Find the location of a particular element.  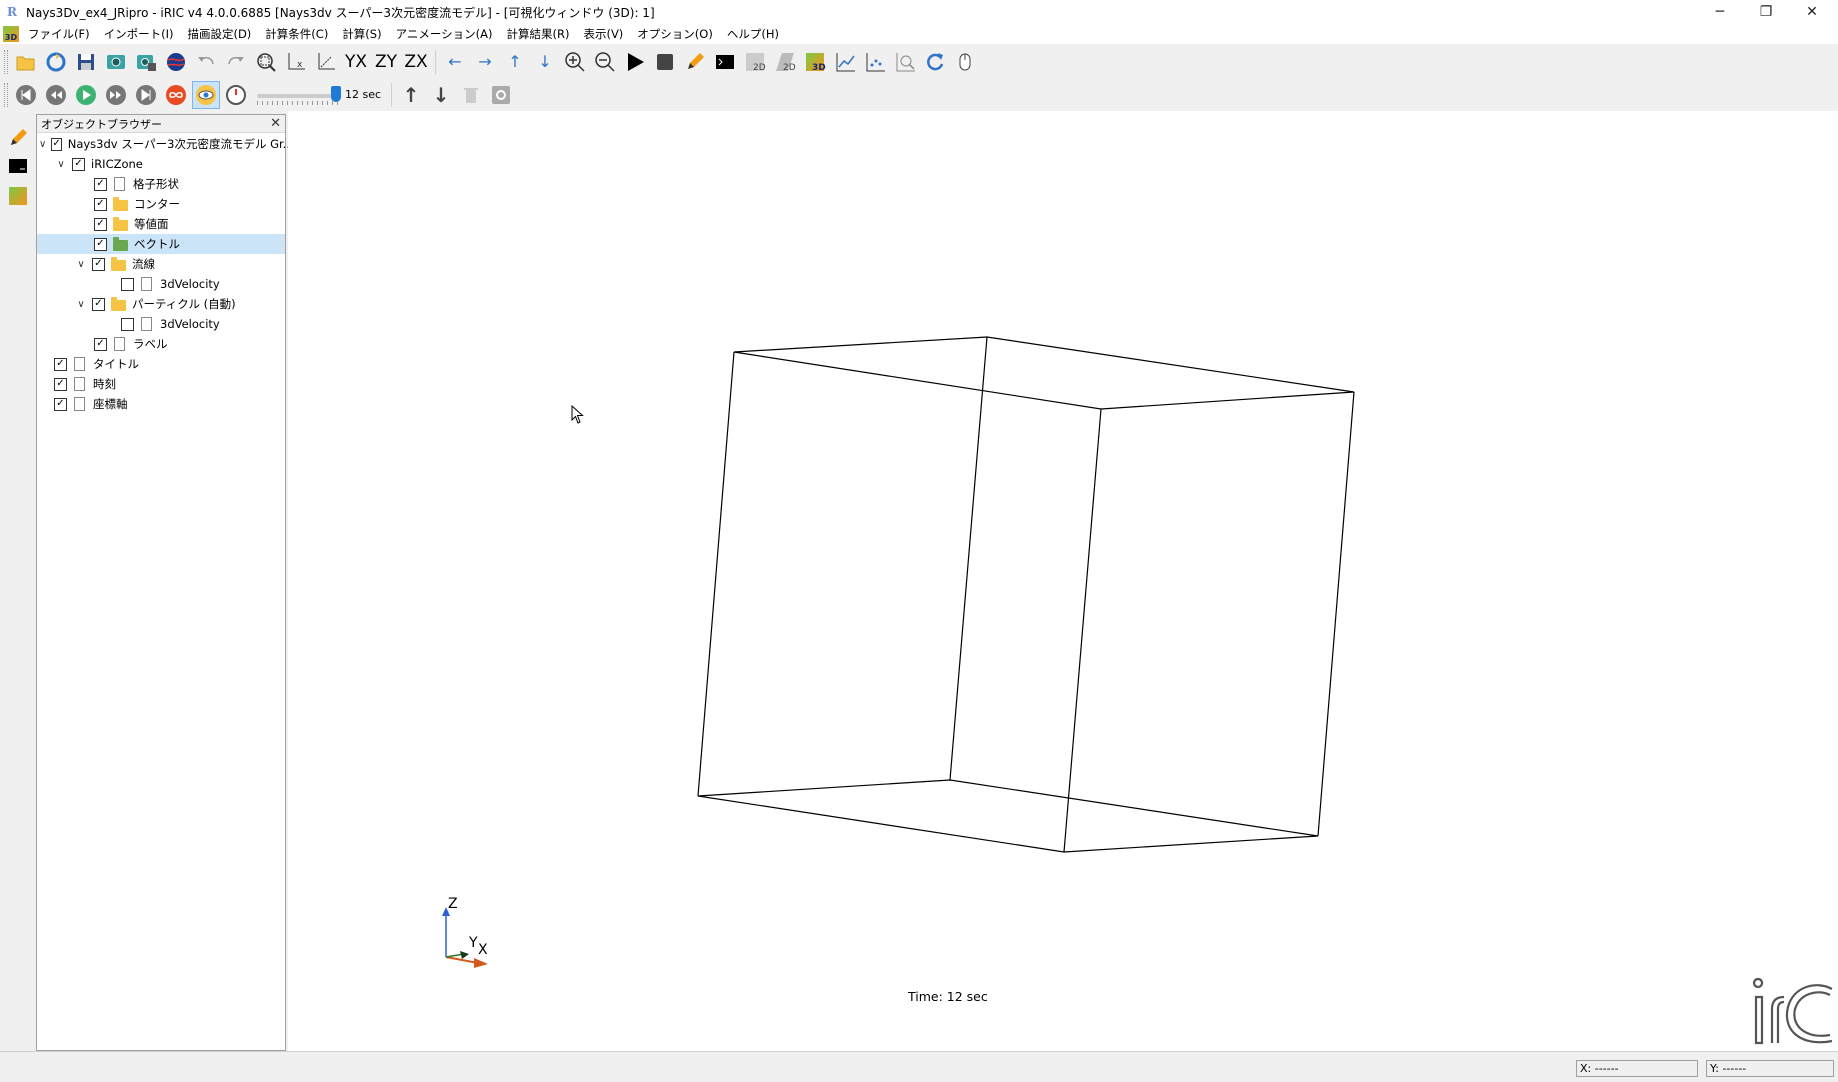

zoom-fit-button is located at coordinates (266, 62).